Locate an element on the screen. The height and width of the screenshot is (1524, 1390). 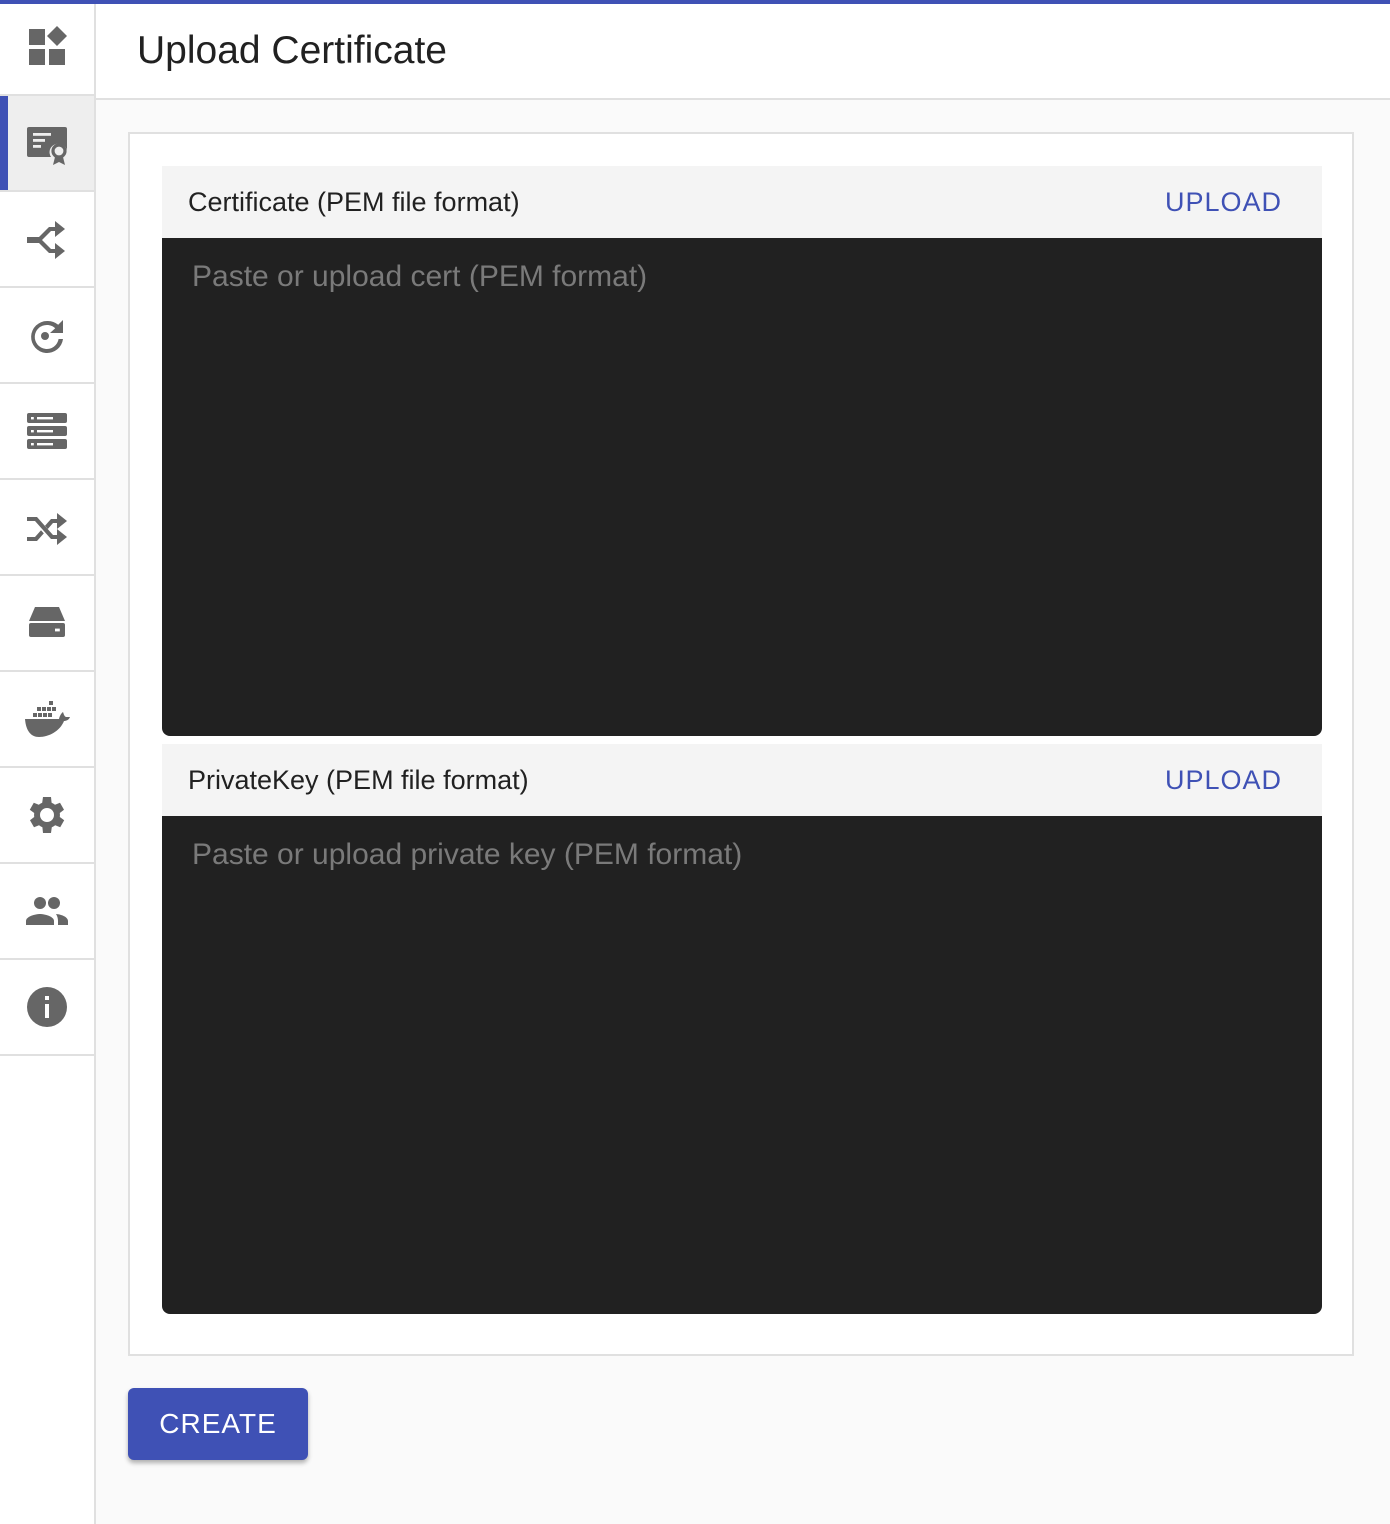
shuffle-icon is located at coordinates (47, 529).